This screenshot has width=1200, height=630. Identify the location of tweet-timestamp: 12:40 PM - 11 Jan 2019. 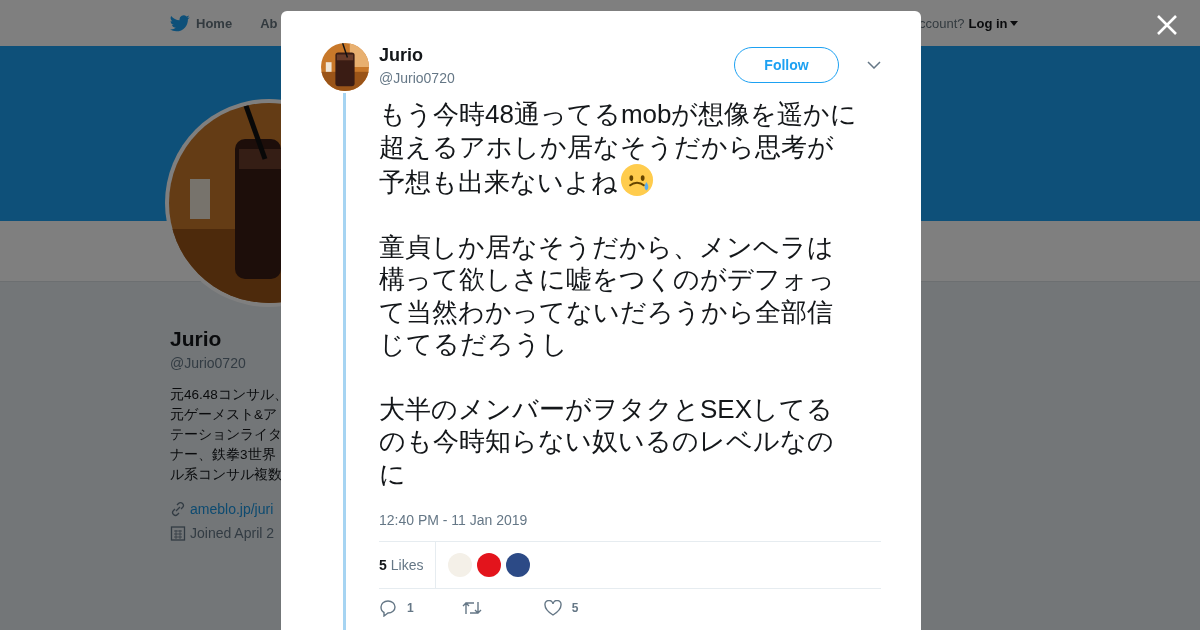
(454, 520).